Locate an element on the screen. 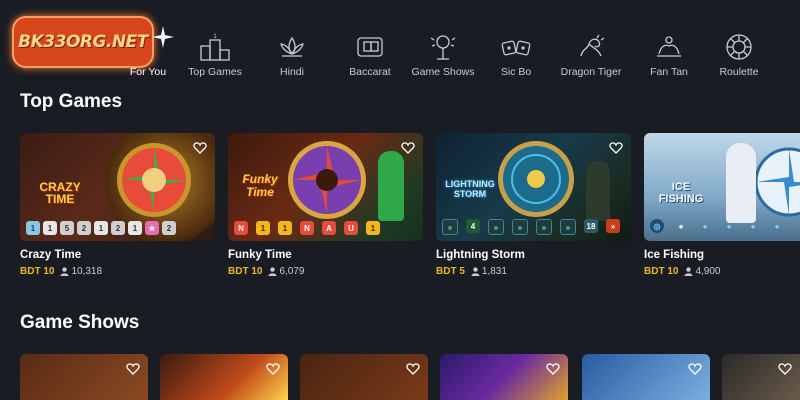  cards-icon is located at coordinates (370, 47).